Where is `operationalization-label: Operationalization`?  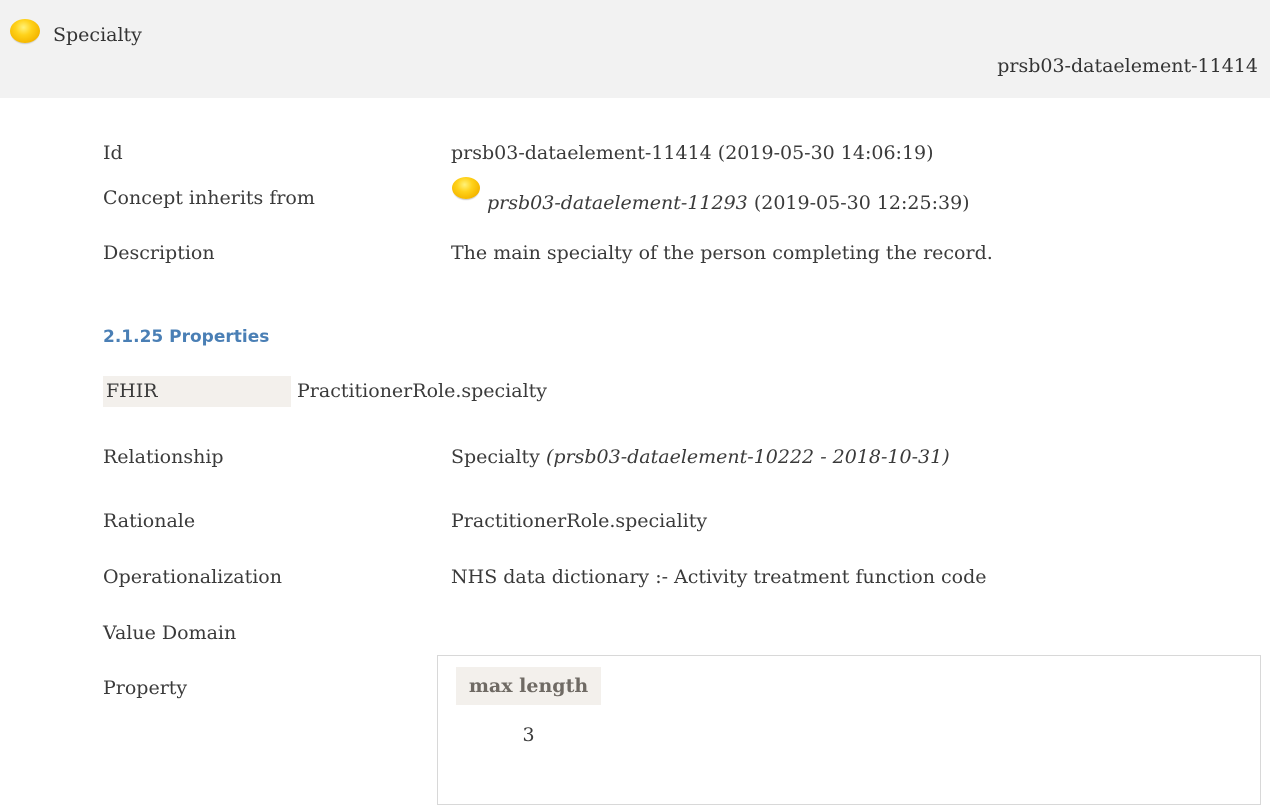 operationalization-label: Operationalization is located at coordinates (192, 577).